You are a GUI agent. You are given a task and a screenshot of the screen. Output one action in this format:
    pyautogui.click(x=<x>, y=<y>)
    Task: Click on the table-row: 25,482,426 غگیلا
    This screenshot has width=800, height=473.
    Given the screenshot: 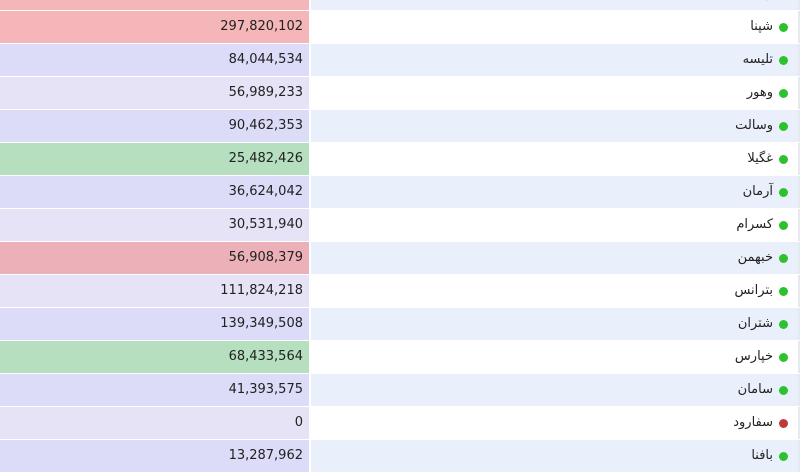 What is the action you would take?
    pyautogui.click(x=400, y=159)
    